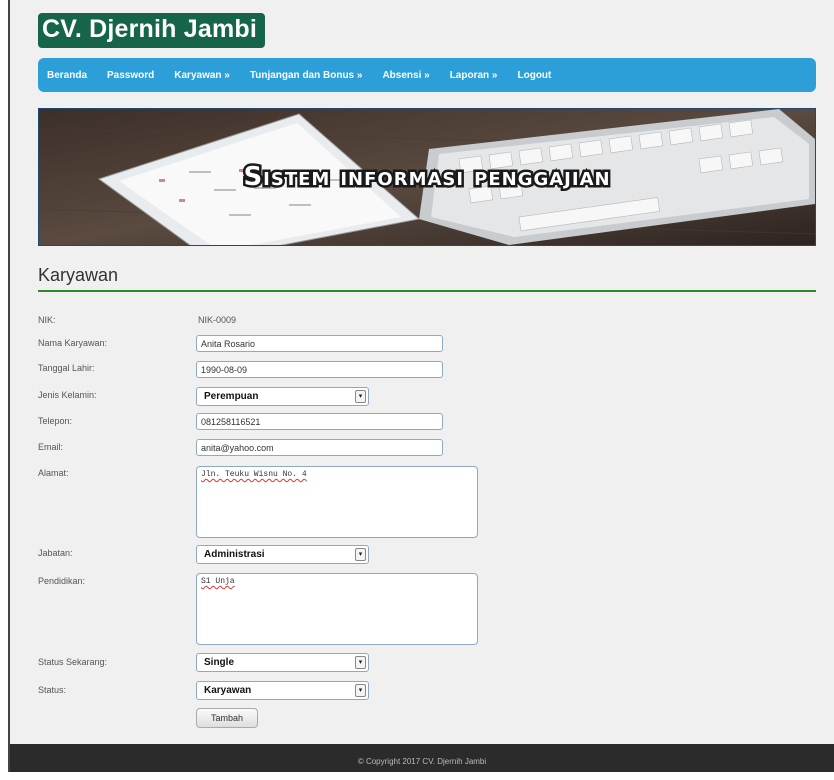 The width and height of the screenshot is (834, 780). What do you see at coordinates (67, 395) in the screenshot?
I see `jenis-kelamin-label: Jenis Kelamin:` at bounding box center [67, 395].